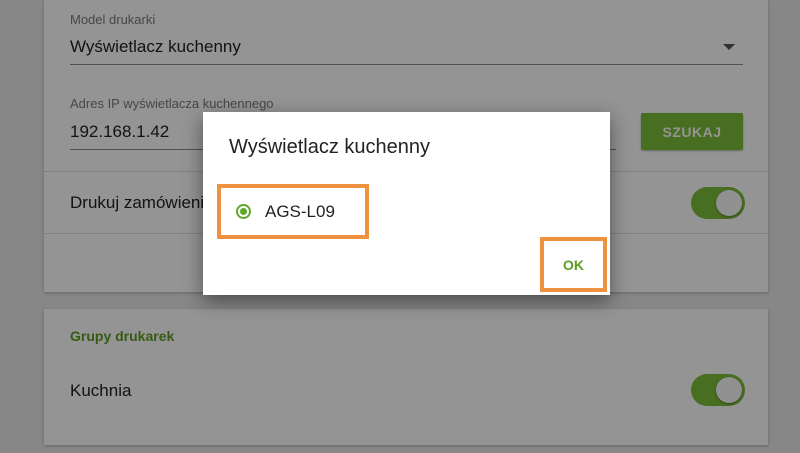 The width and height of the screenshot is (800, 453). Describe the element at coordinates (330, 147) in the screenshot. I see `dialog-title: Wyświetlacz kuchenny` at that location.